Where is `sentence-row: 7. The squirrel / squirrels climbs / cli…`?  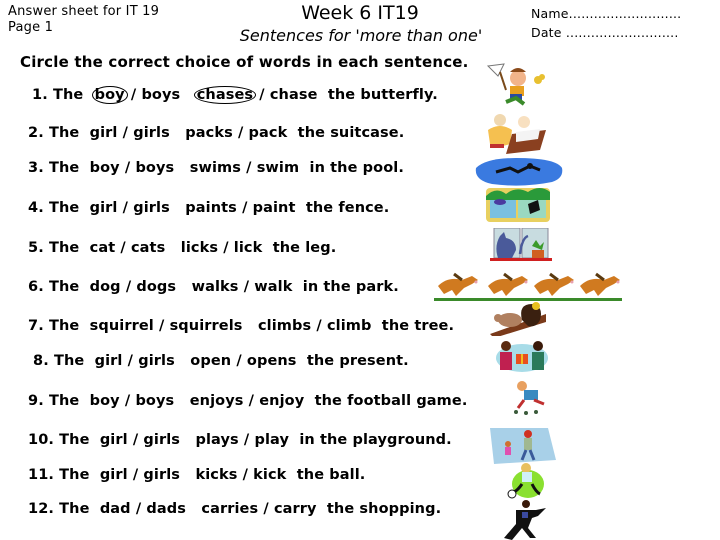 sentence-row: 7. The squirrel / squirrels climbs / cli… is located at coordinates (241, 326).